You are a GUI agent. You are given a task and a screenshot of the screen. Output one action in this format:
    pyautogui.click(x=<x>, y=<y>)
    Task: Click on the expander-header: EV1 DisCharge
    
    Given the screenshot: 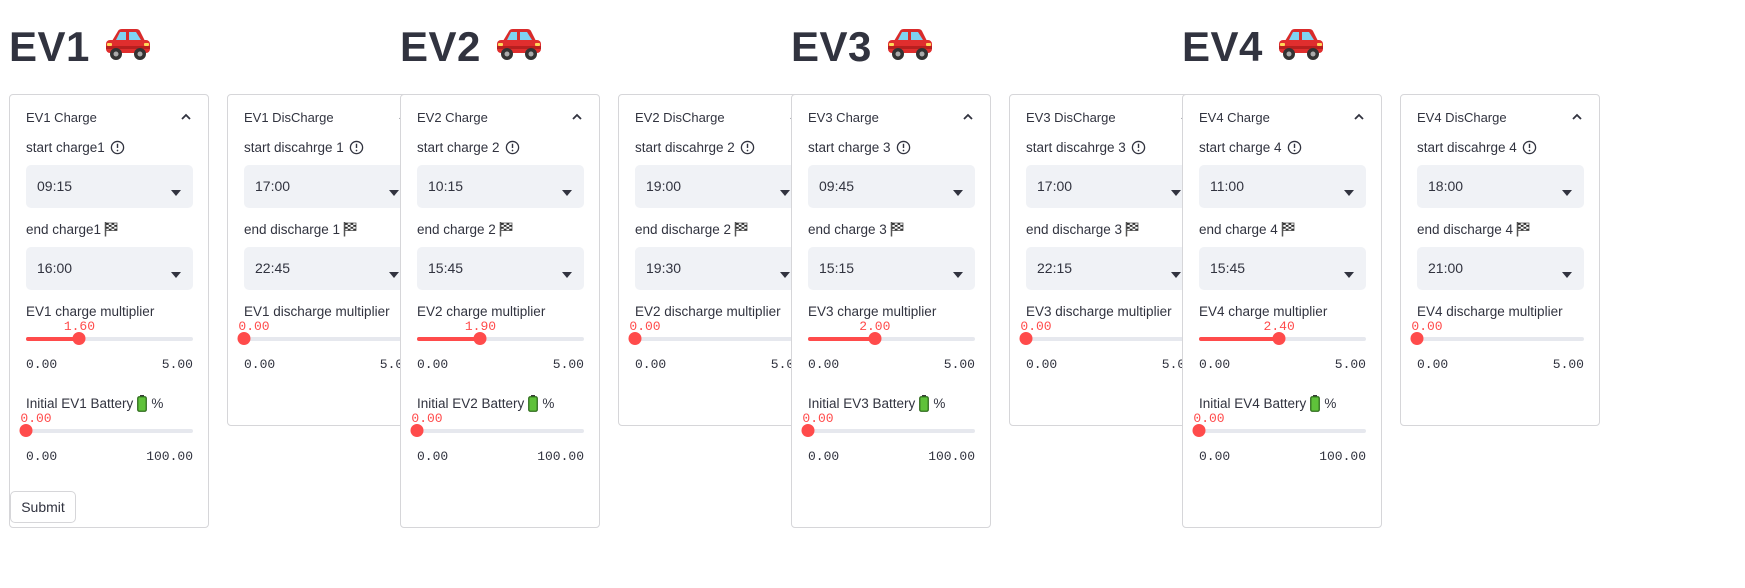 What is the action you would take?
    pyautogui.click(x=327, y=117)
    